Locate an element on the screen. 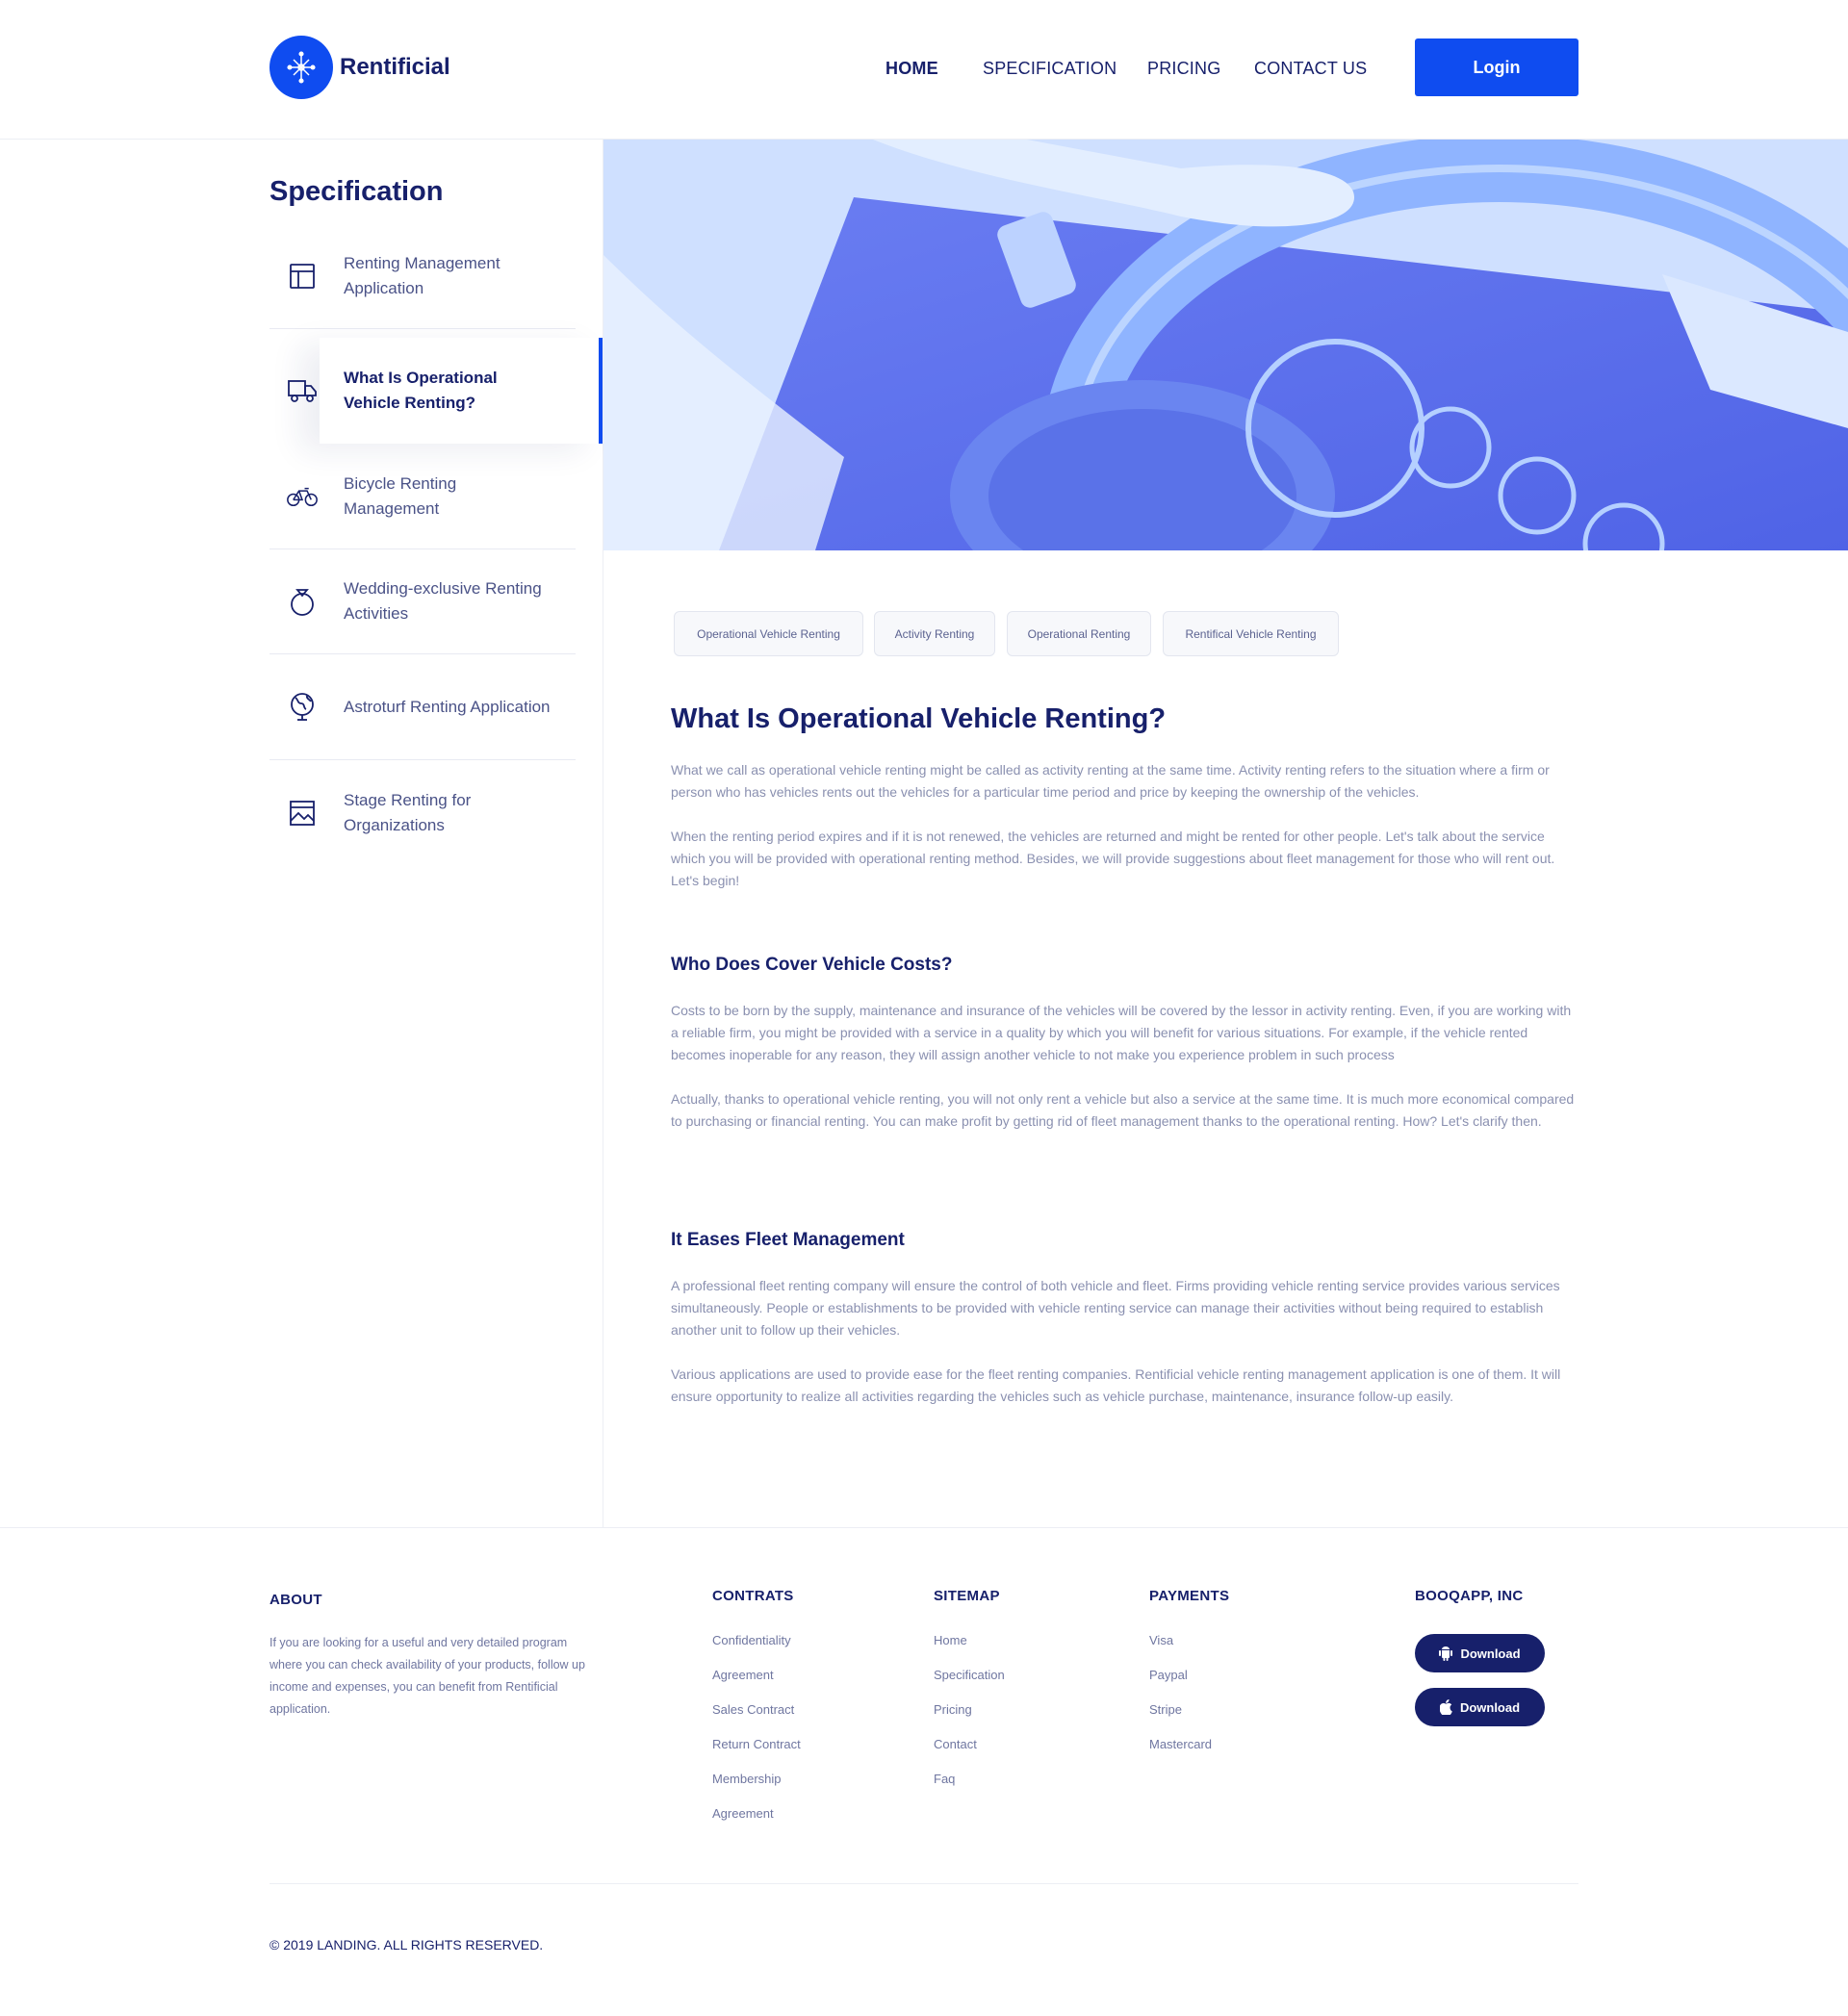  footer-link: Mastercard is located at coordinates (1180, 1744).